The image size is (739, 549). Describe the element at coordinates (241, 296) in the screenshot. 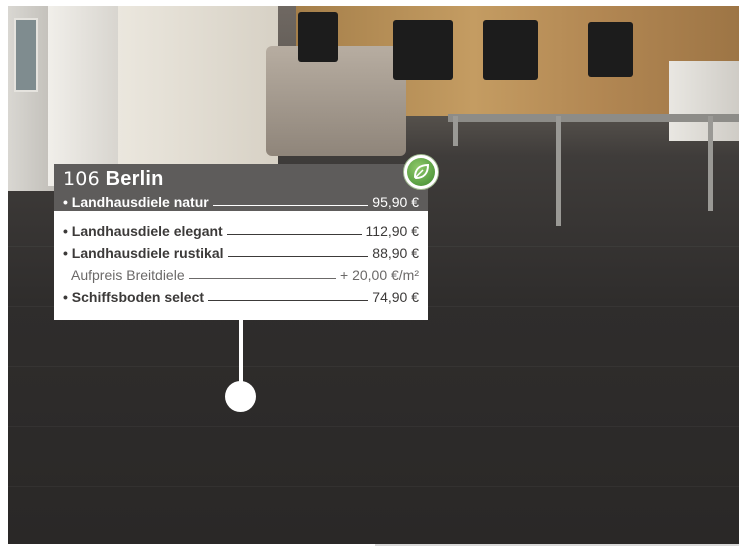

I see `price-row: • Schiffsboden select 74,90 €` at that location.